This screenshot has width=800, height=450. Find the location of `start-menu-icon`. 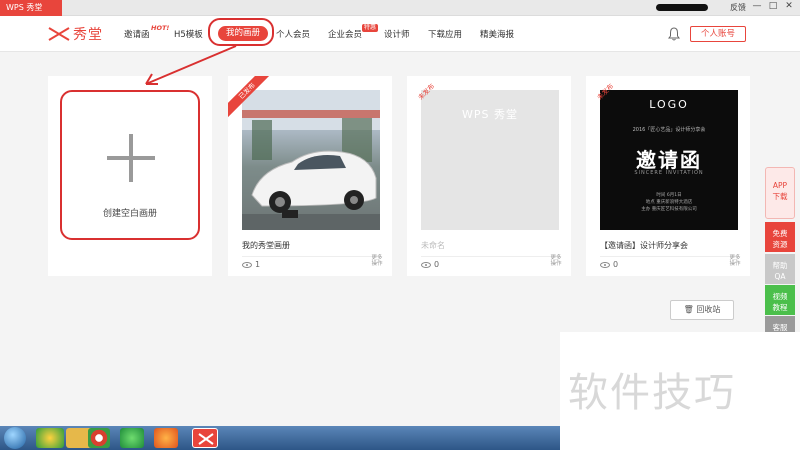

start-menu-icon is located at coordinates (15, 438).